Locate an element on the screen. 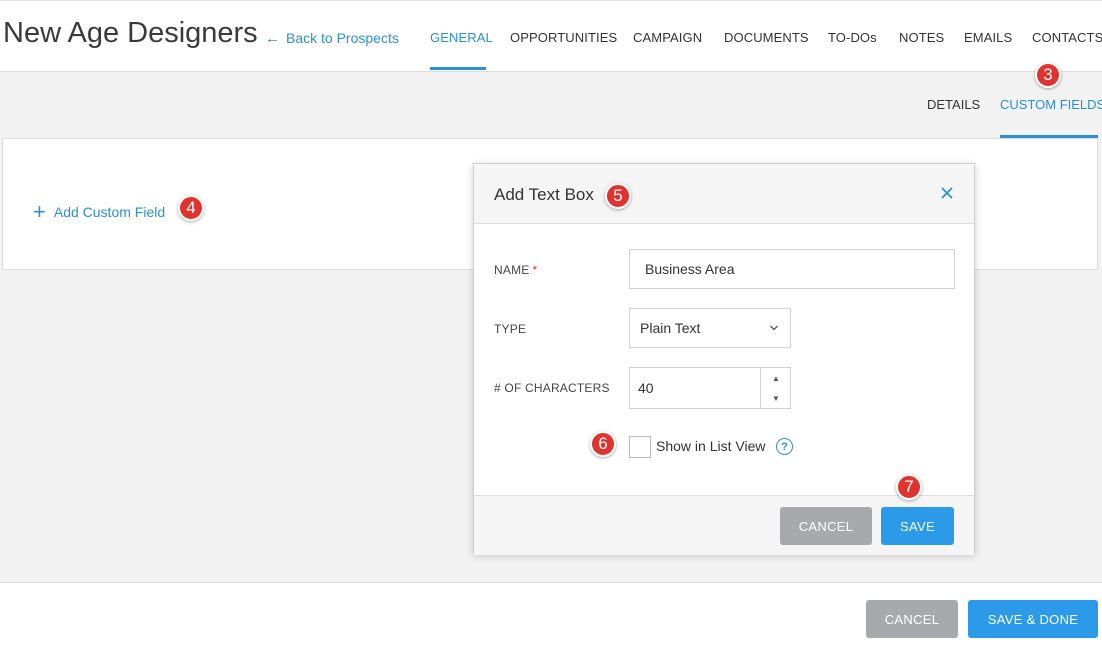  add-custom-field-label: Add Custom Field is located at coordinates (109, 212).